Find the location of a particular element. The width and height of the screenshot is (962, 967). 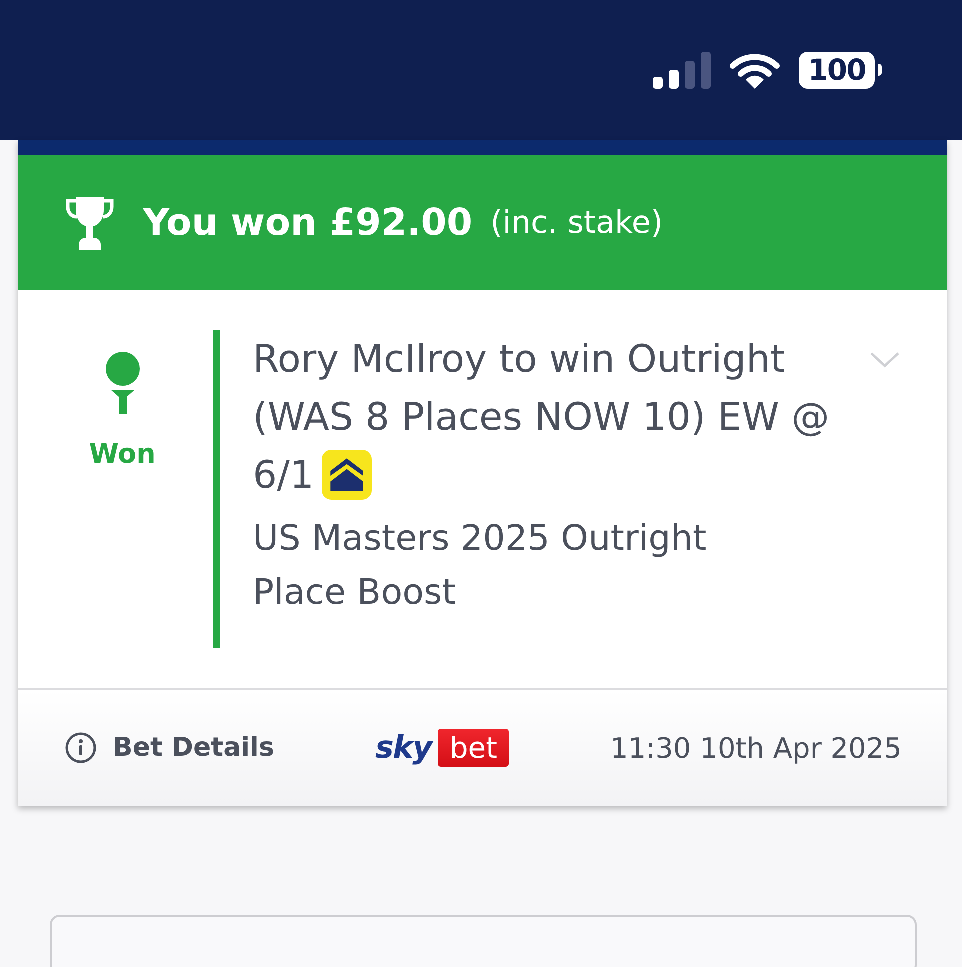

bet-details-link: Bet Details is located at coordinates (169, 748).